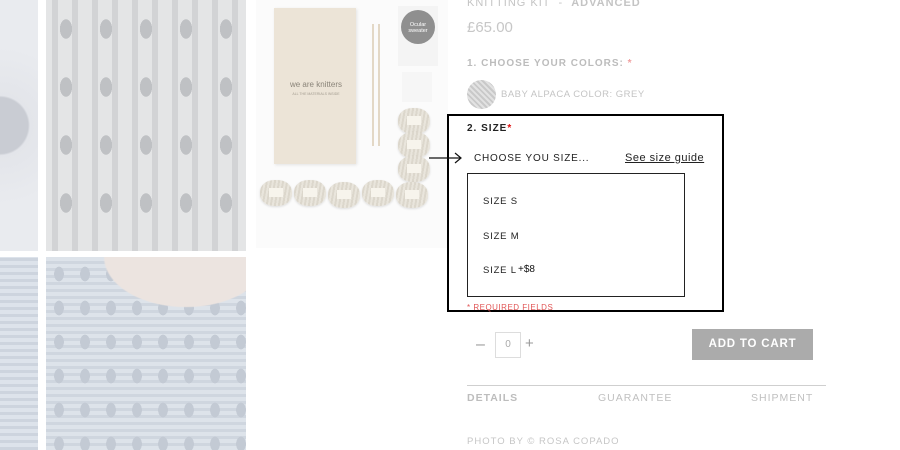 This screenshot has height=450, width=900. Describe the element at coordinates (510, 307) in the screenshot. I see `required-fields-note: * REQUIRED FIELDS` at that location.